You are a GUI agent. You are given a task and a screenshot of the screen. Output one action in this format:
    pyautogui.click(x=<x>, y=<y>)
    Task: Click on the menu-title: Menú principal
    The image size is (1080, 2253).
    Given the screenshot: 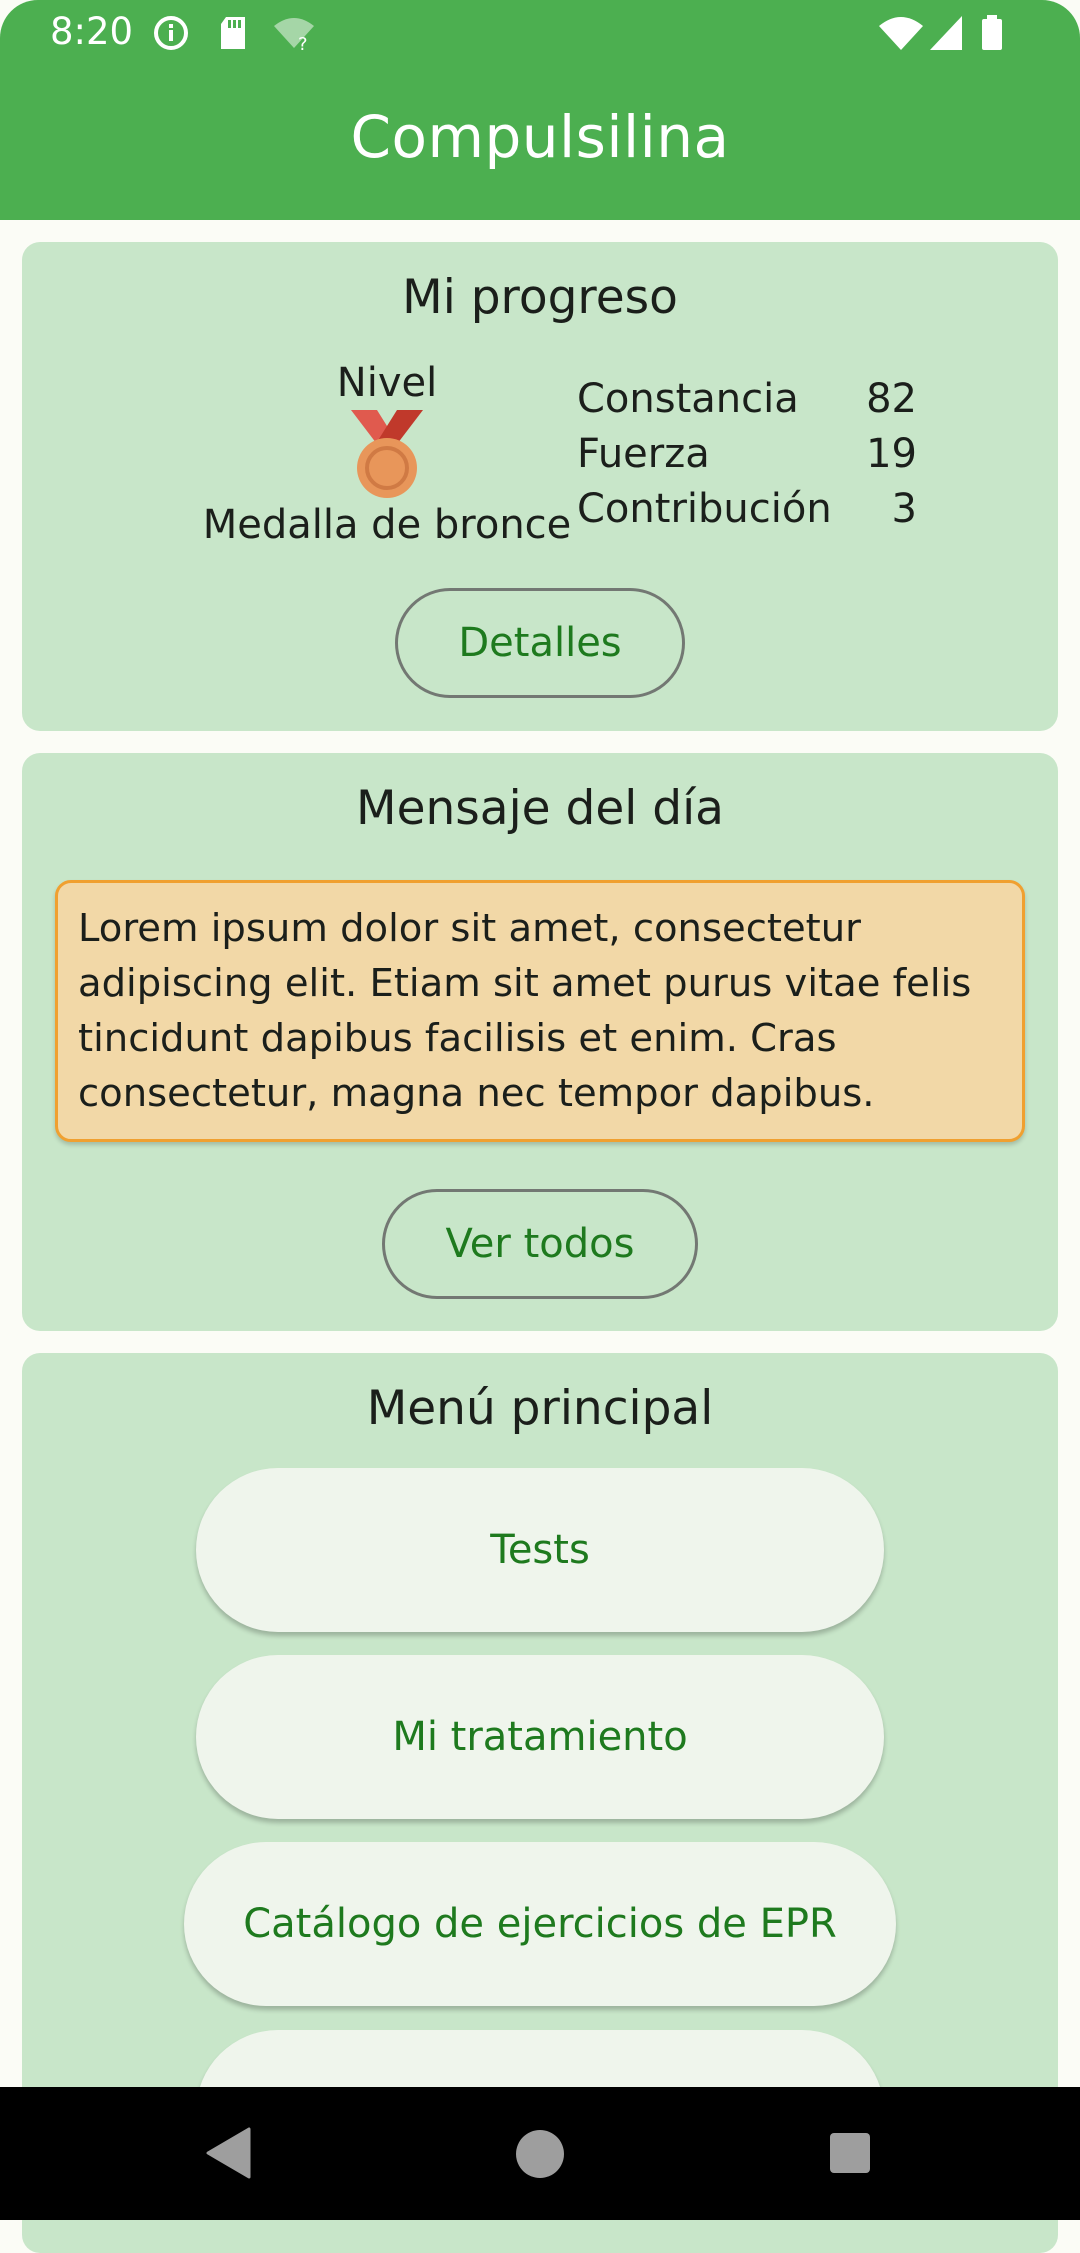 What is the action you would take?
    pyautogui.click(x=540, y=1408)
    